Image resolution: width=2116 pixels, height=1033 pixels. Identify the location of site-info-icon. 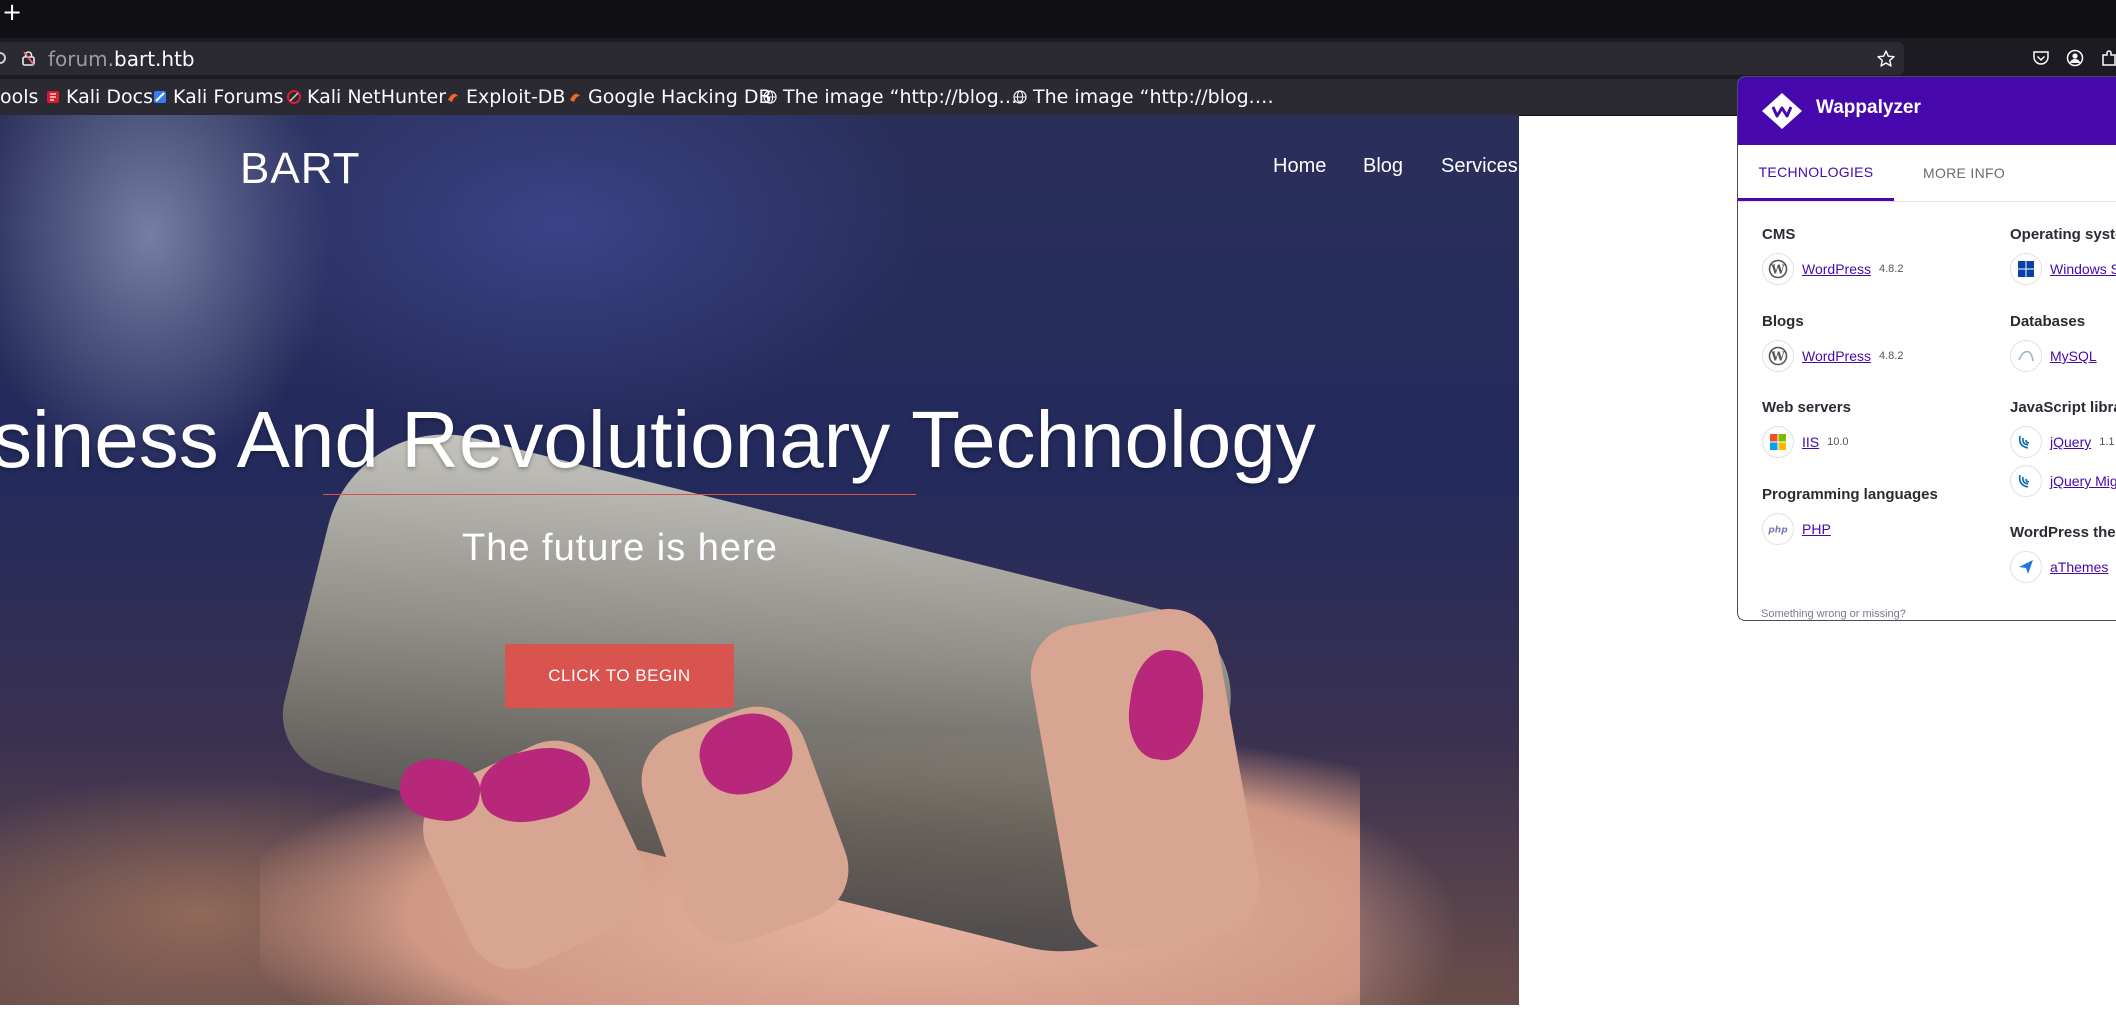
(3, 58).